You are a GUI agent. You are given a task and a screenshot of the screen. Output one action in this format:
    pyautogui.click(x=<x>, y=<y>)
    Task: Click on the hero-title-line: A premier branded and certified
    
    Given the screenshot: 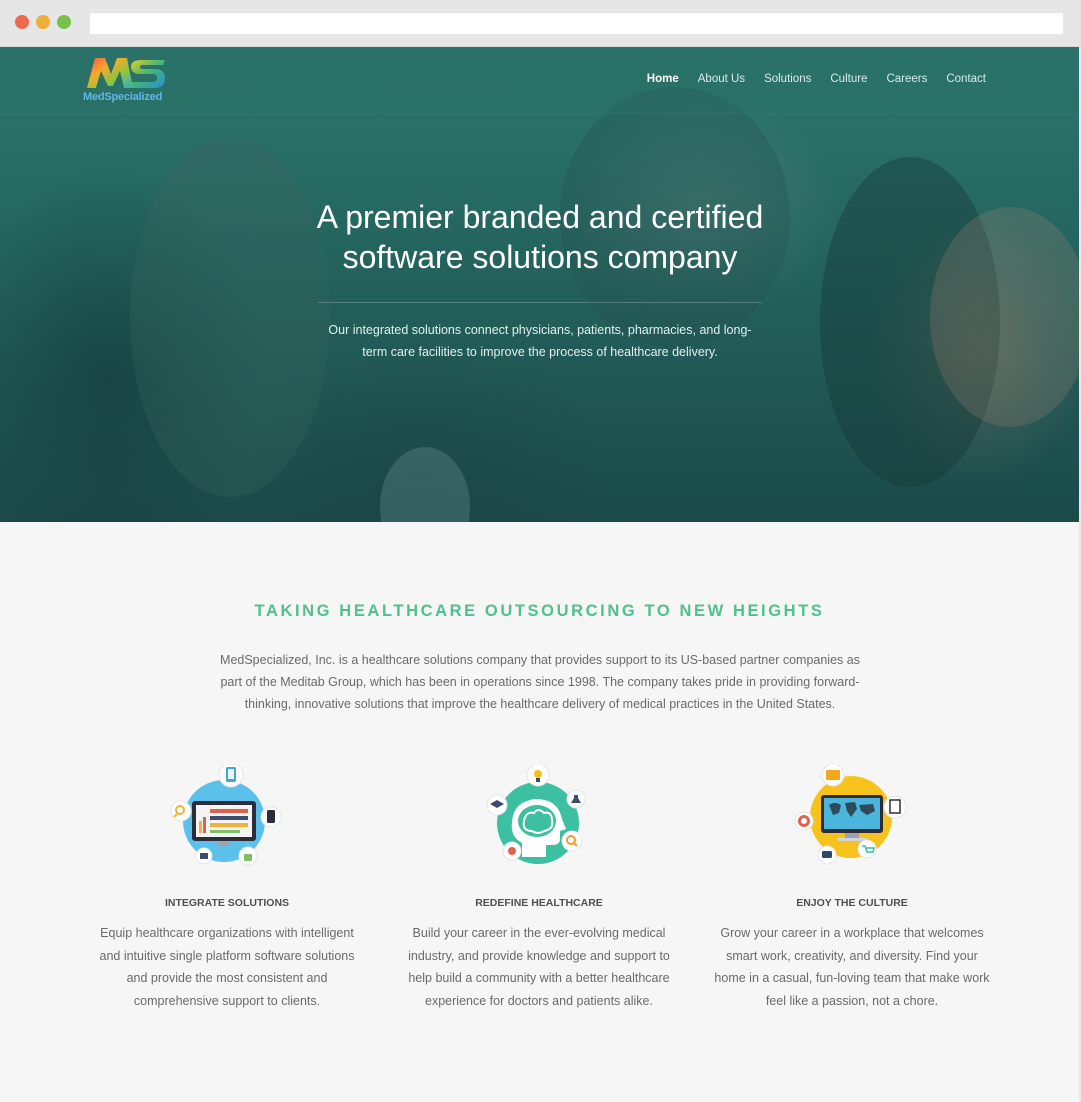 What is the action you would take?
    pyautogui.click(x=540, y=217)
    